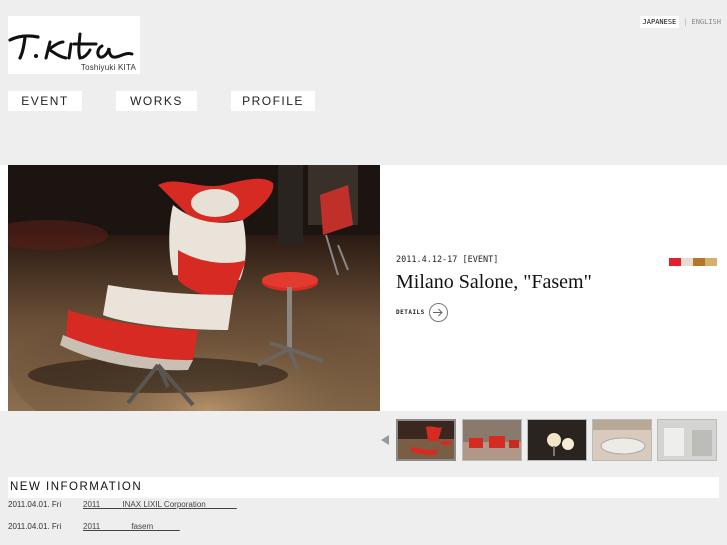  What do you see at coordinates (706, 22) in the screenshot?
I see `lang-english-link: ENGLISH` at bounding box center [706, 22].